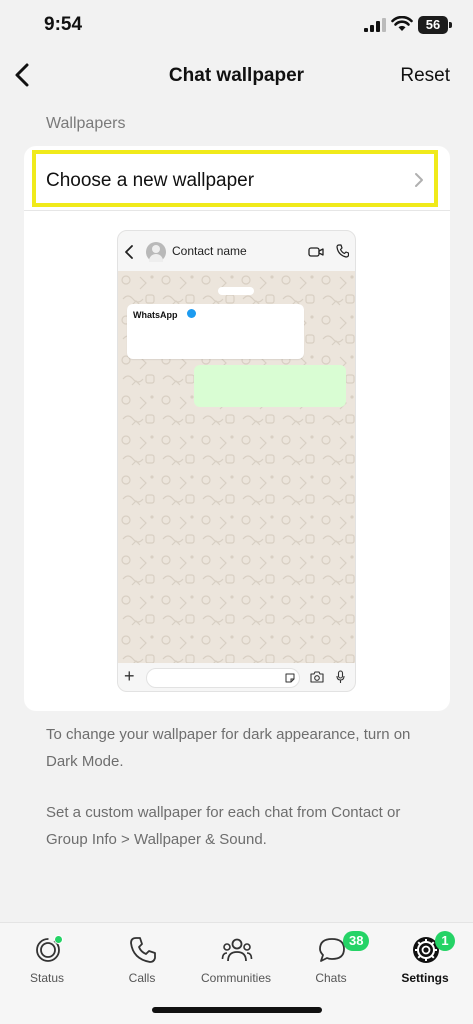 The height and width of the screenshot is (1024, 473). Describe the element at coordinates (450, 25) in the screenshot. I see `battery-tip` at that location.